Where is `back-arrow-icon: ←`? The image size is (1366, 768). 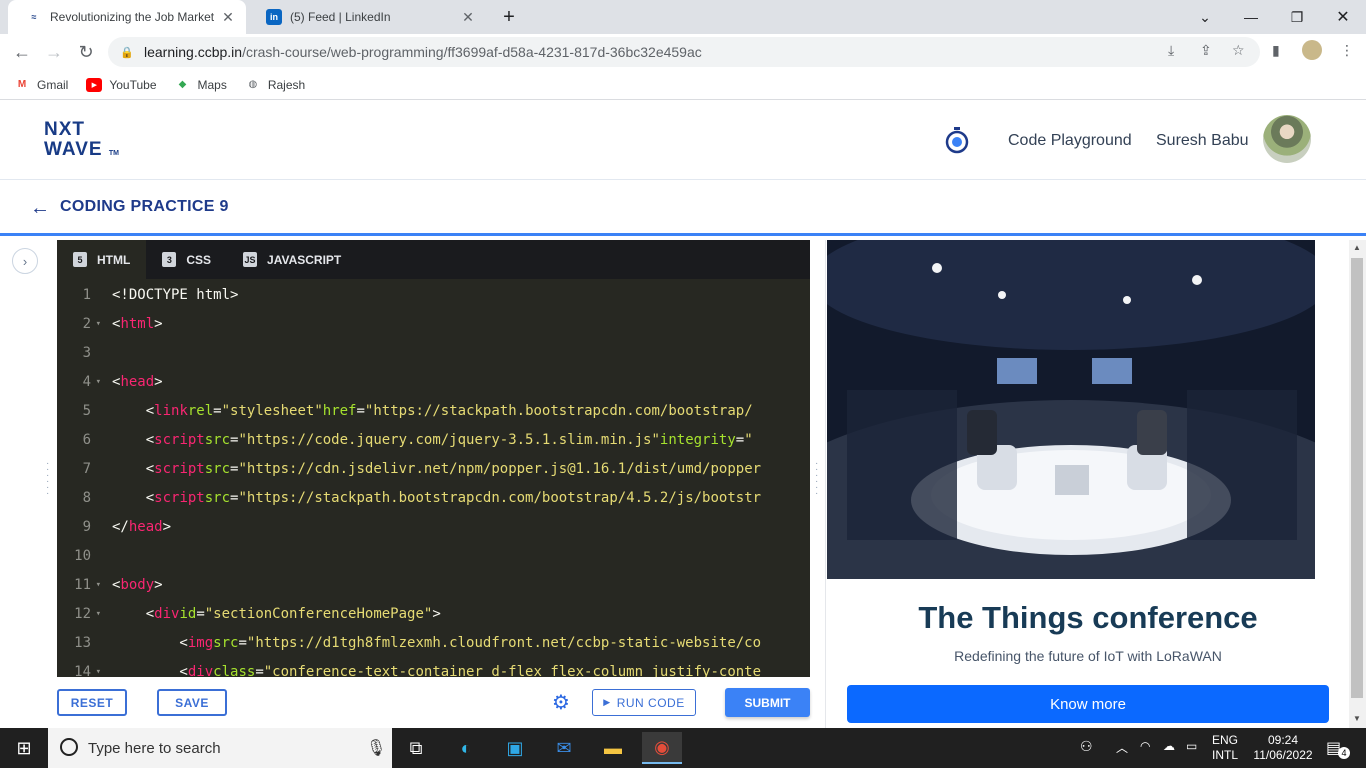 back-arrow-icon: ← is located at coordinates (40, 208).